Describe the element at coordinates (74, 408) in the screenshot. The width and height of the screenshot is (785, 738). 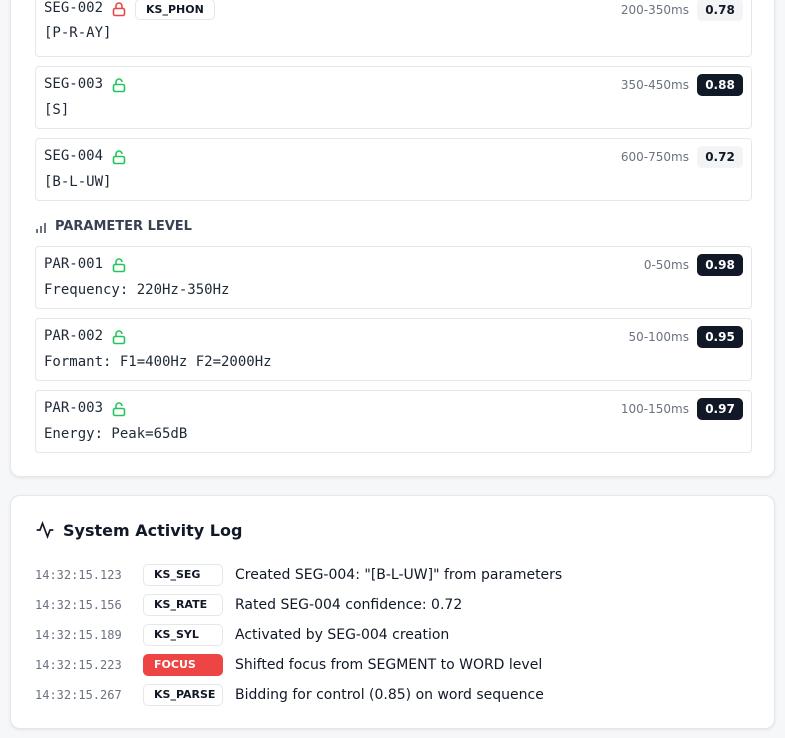
I see `hypothesis-id: PAR-003` at that location.